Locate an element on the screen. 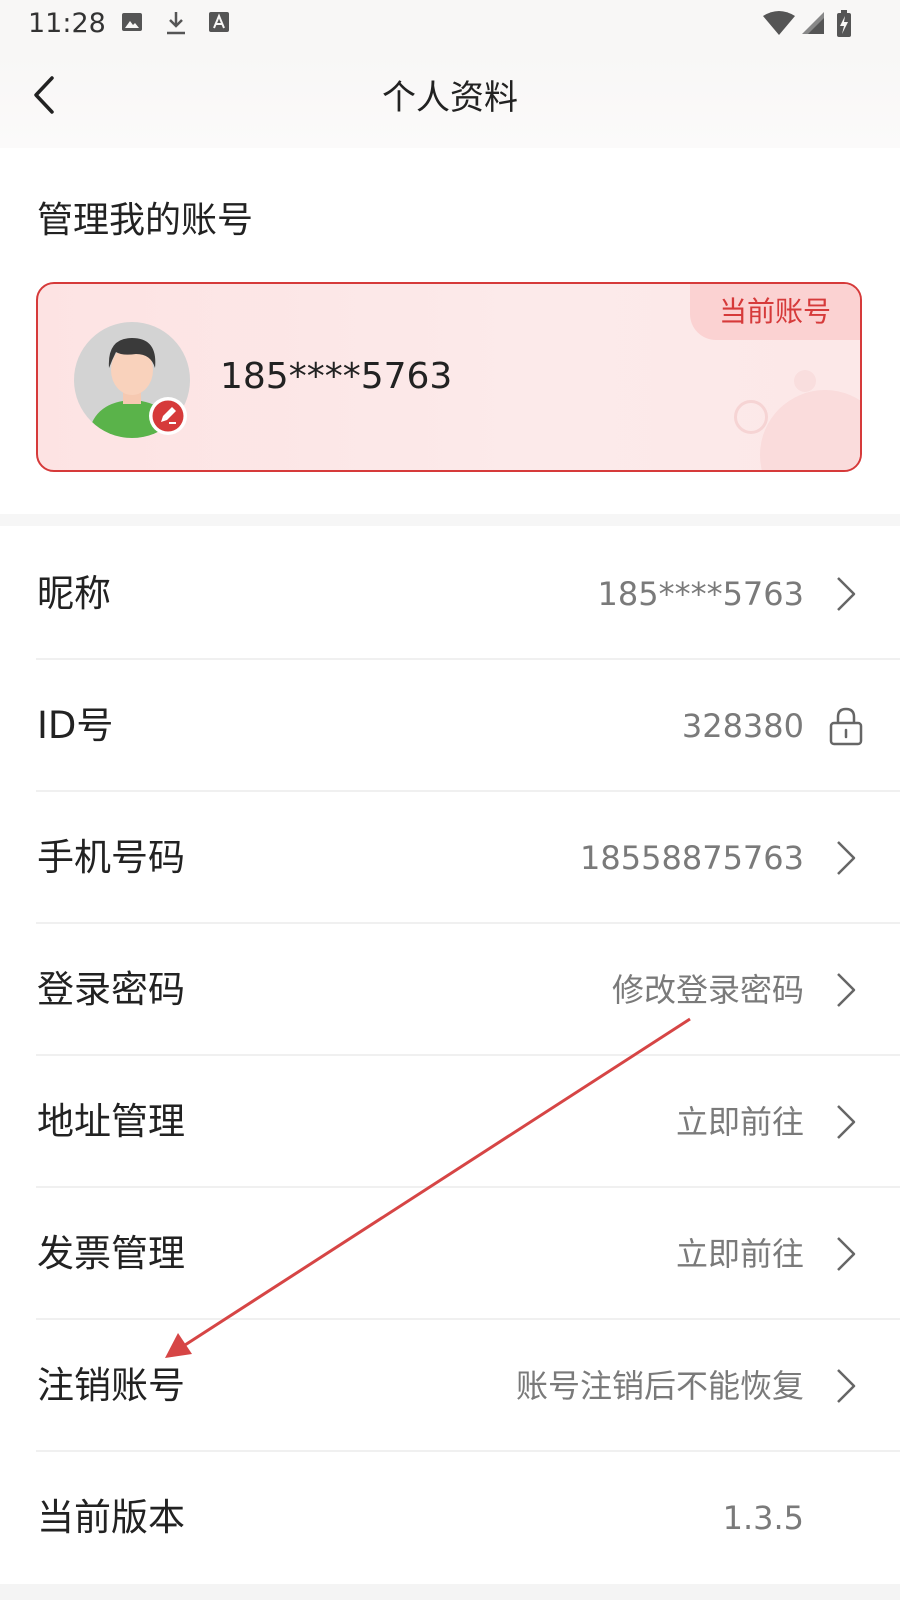  row-label: ID号 is located at coordinates (75, 725).